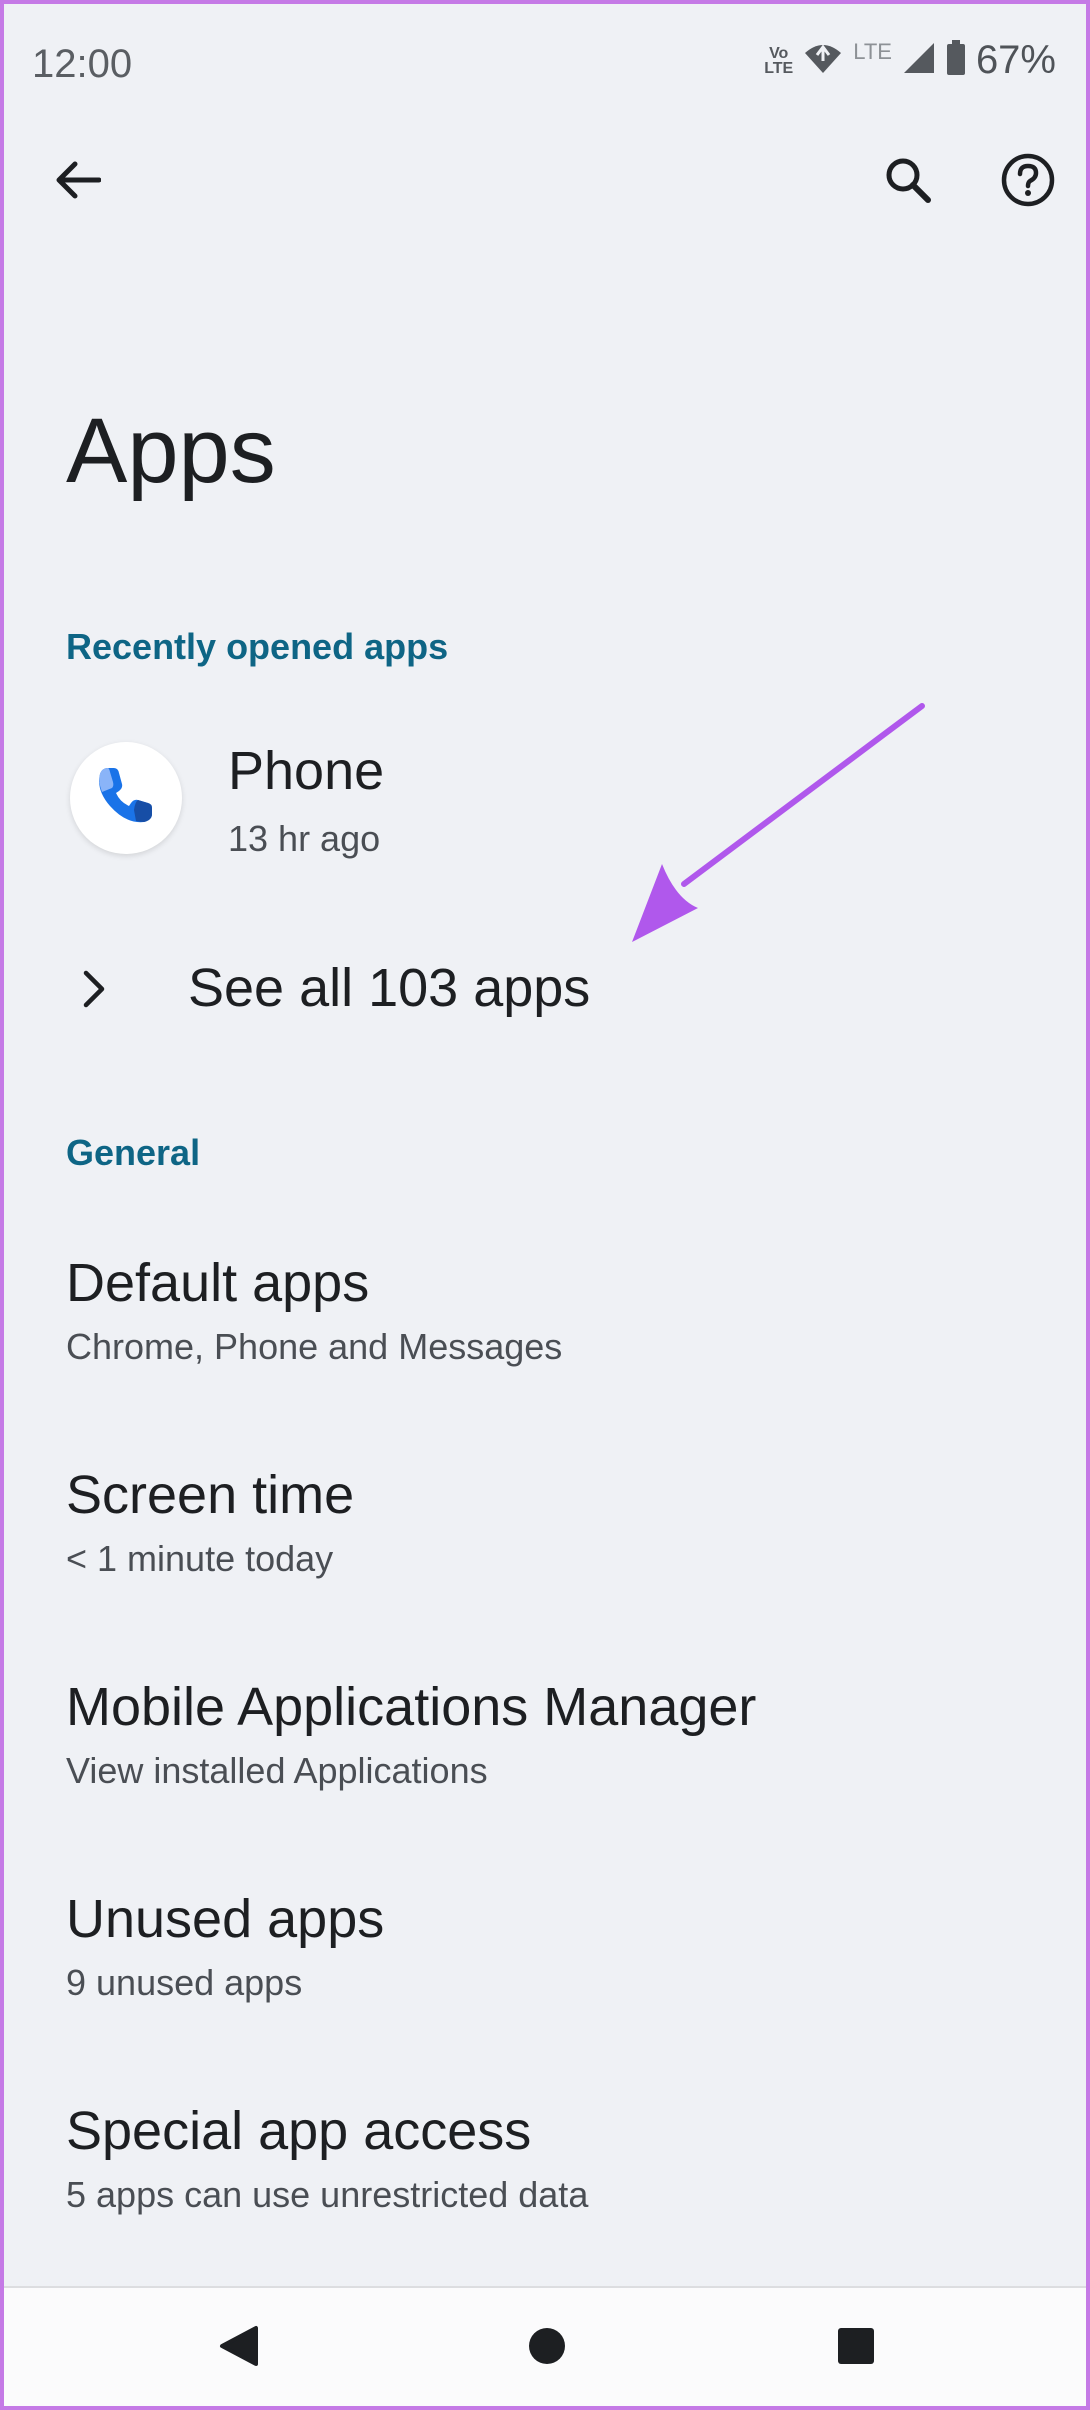 The image size is (1090, 2410). I want to click on square-recents-icon, so click(856, 2348).